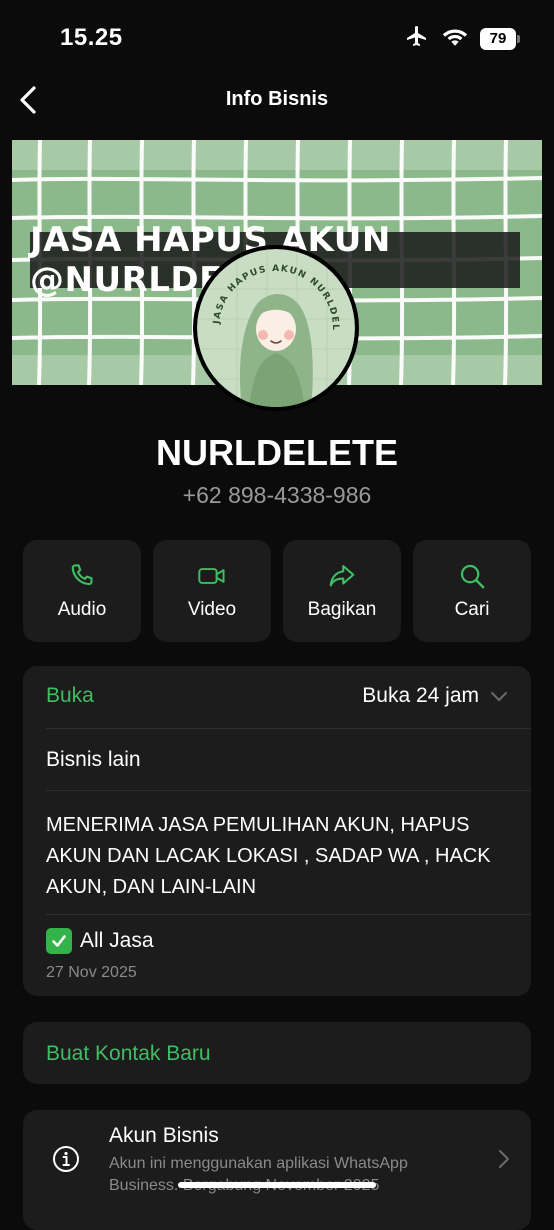  Describe the element at coordinates (417, 38) in the screenshot. I see `airplane-icon` at that location.